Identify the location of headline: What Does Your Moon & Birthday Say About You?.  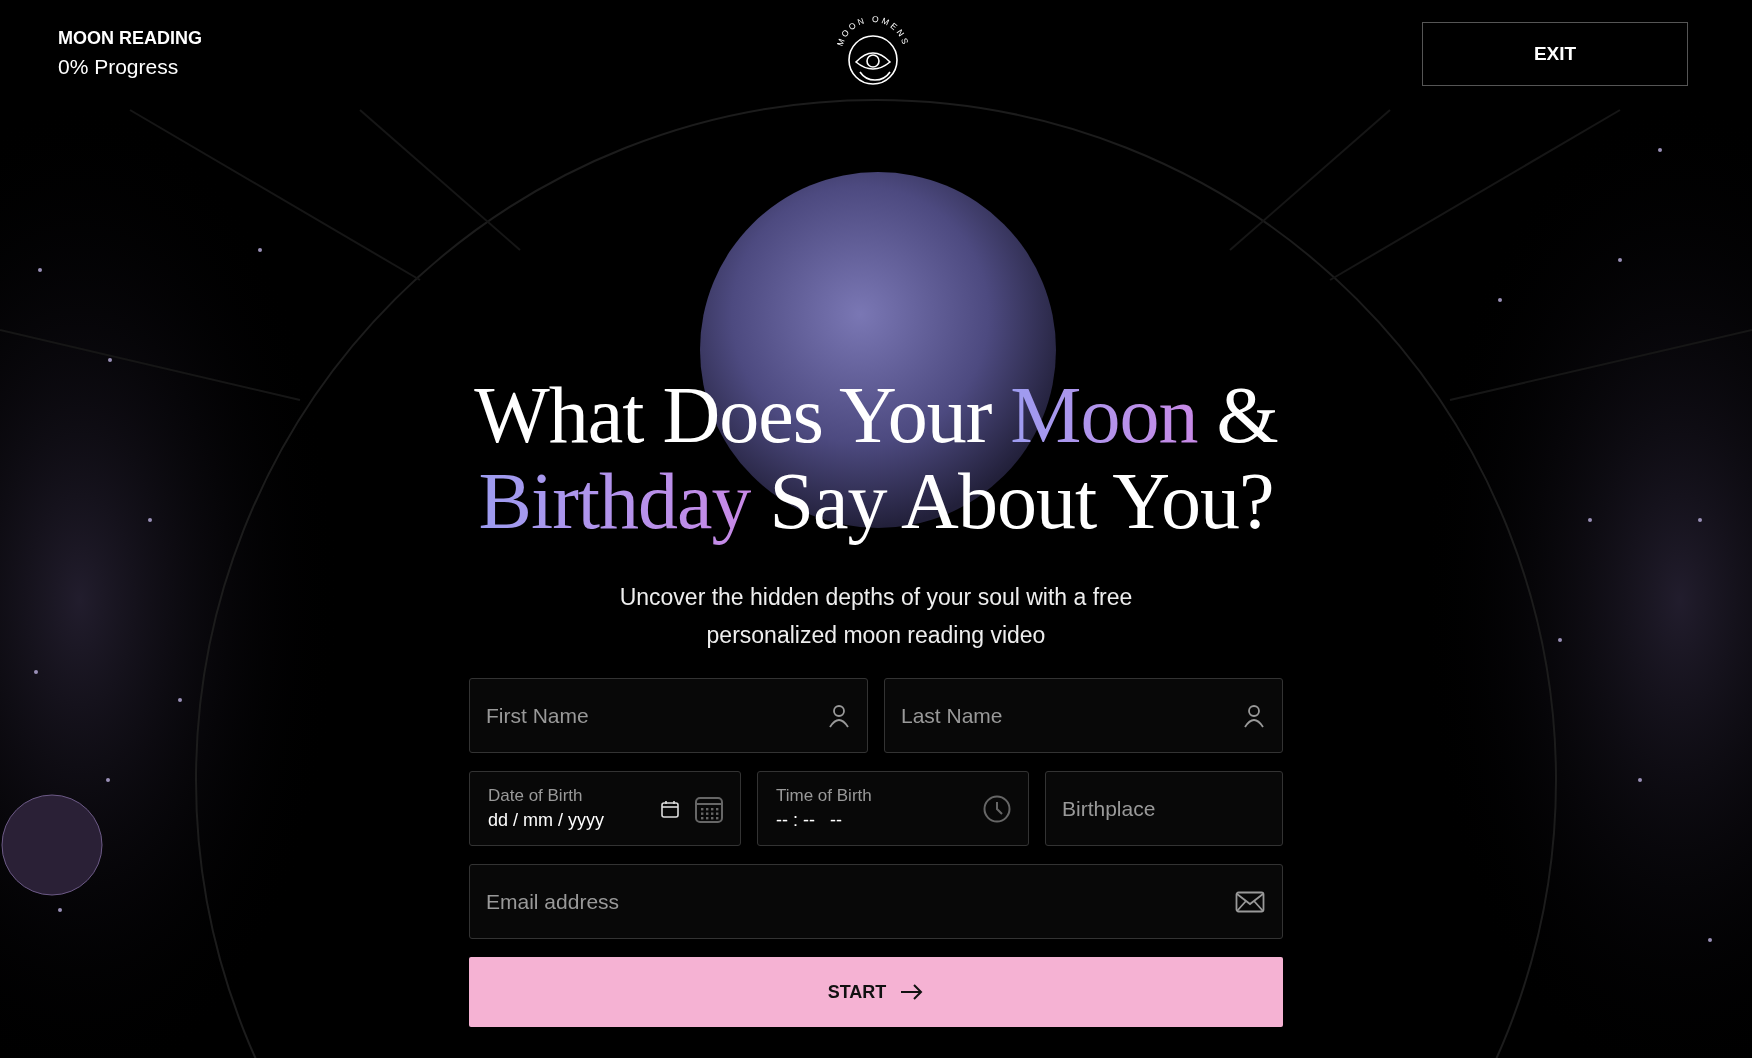
(876, 458).